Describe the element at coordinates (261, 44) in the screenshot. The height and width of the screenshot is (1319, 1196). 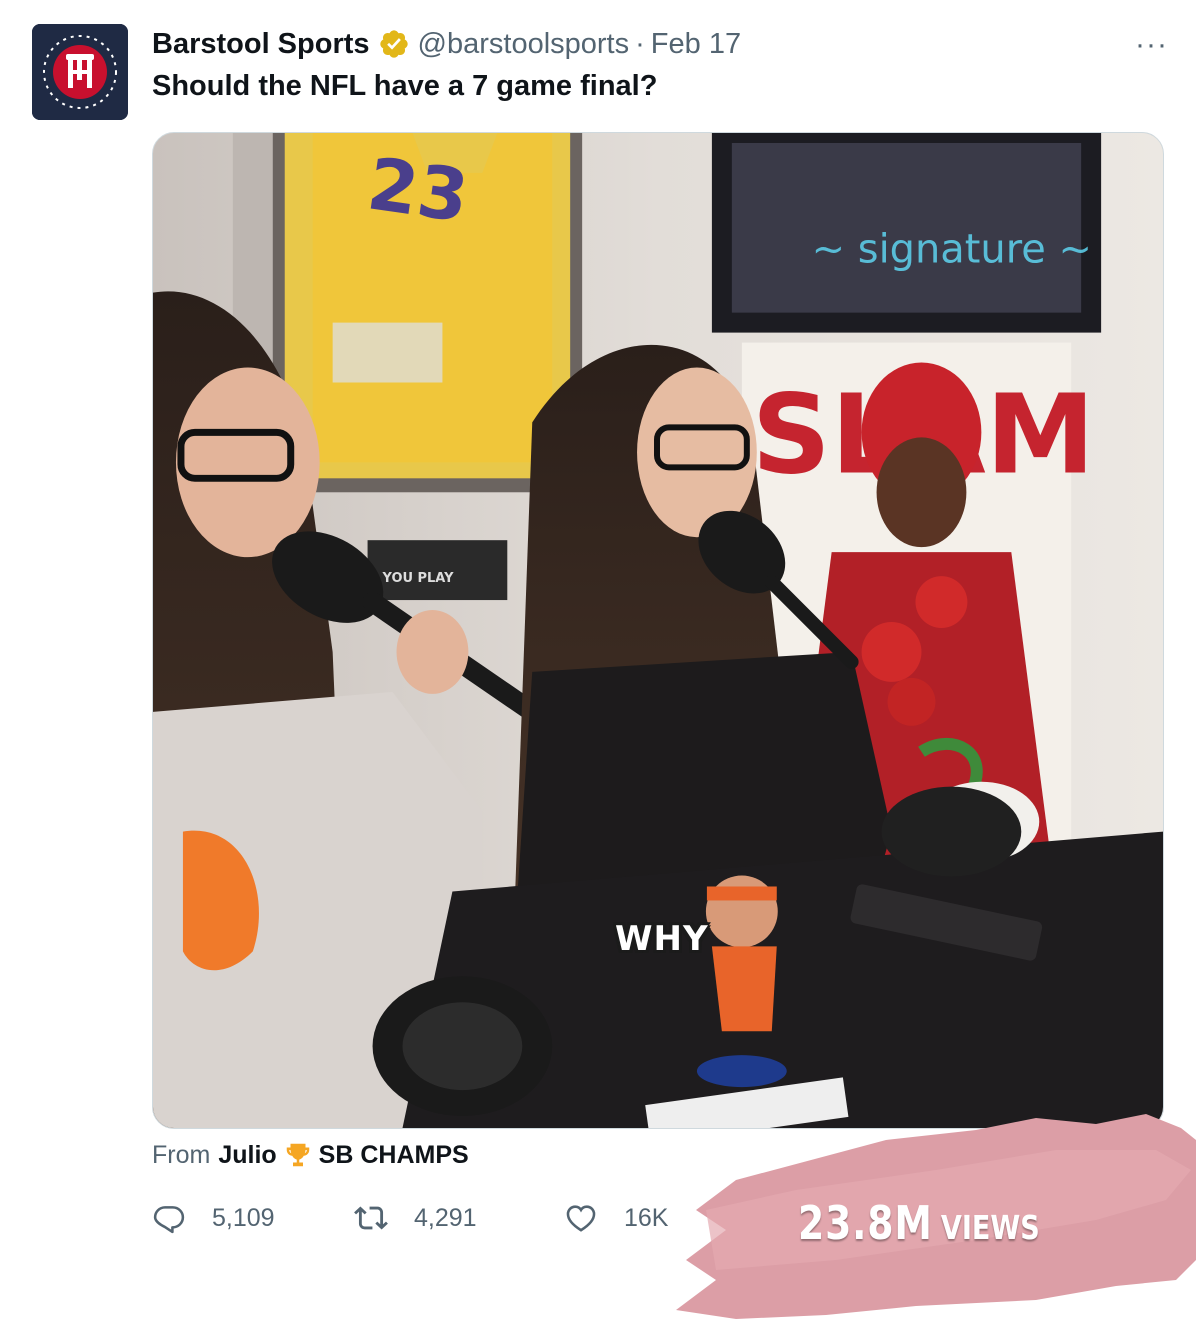
I see `author-name: Barstool Sports` at that location.